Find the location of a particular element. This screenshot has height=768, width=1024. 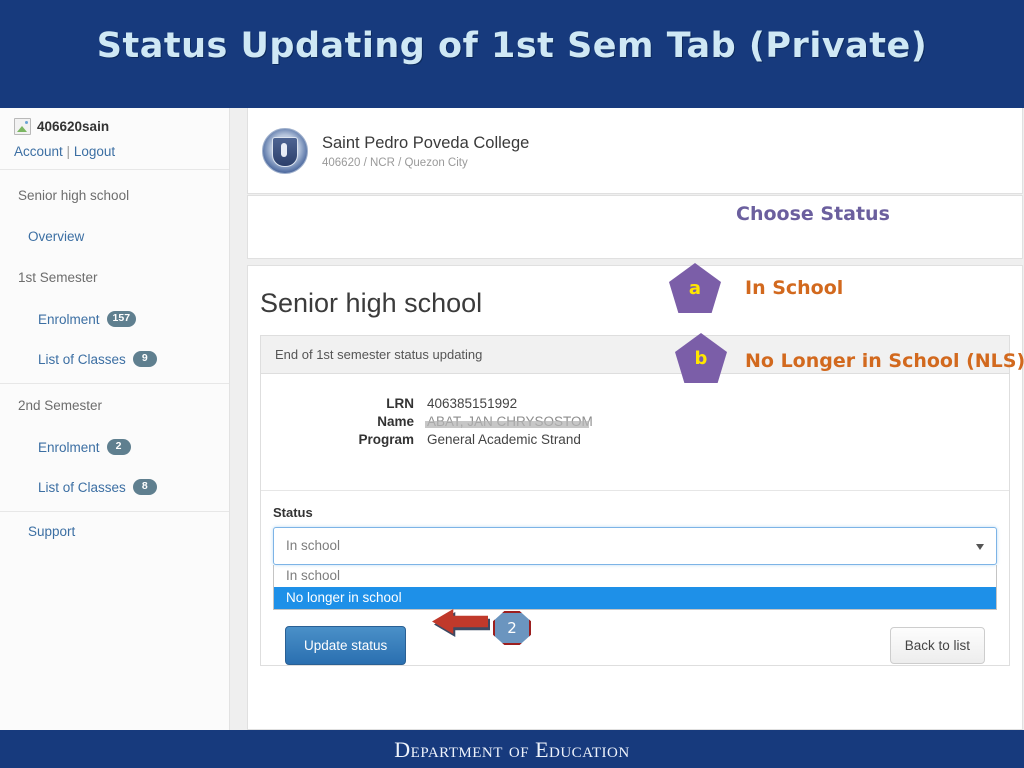

chevron-down-icon is located at coordinates (980, 547).